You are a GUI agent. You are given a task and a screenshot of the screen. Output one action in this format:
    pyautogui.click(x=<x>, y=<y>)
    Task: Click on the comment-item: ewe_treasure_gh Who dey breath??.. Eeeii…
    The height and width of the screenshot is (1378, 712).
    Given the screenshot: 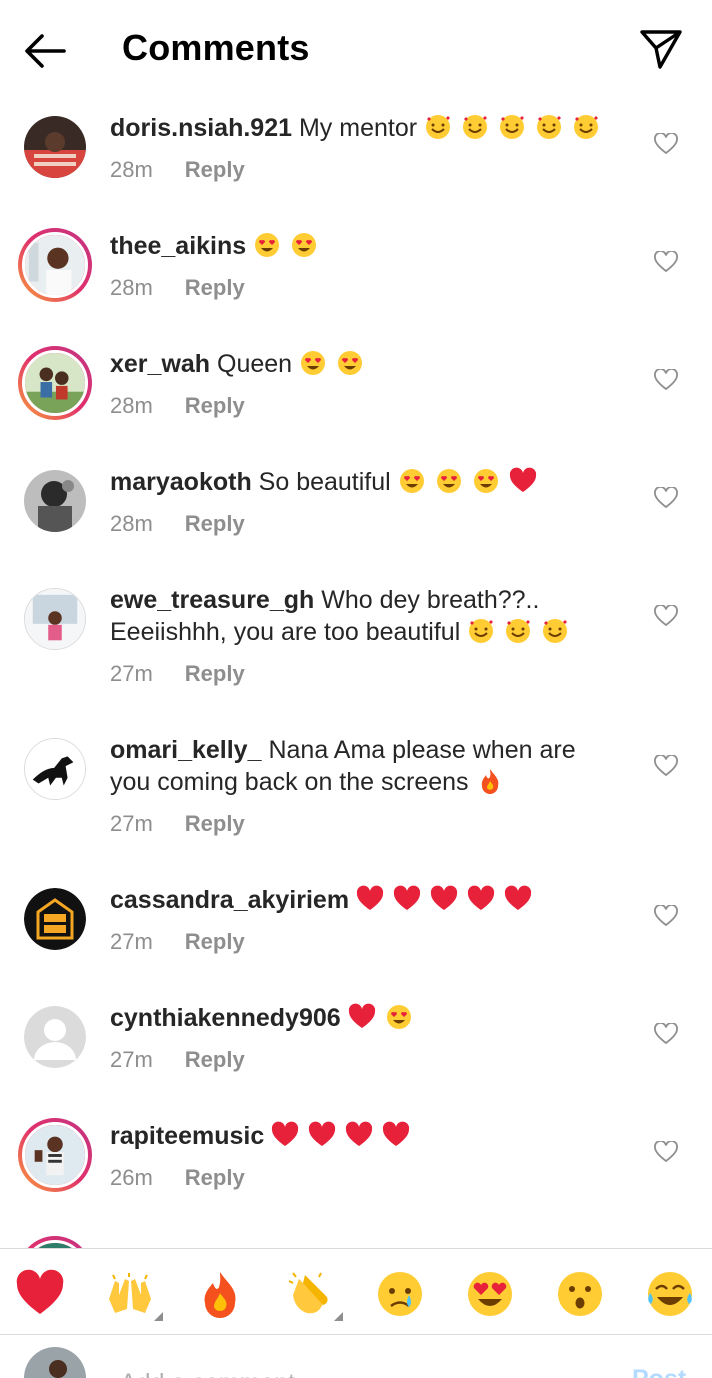 What is the action you would take?
    pyautogui.click(x=356, y=647)
    